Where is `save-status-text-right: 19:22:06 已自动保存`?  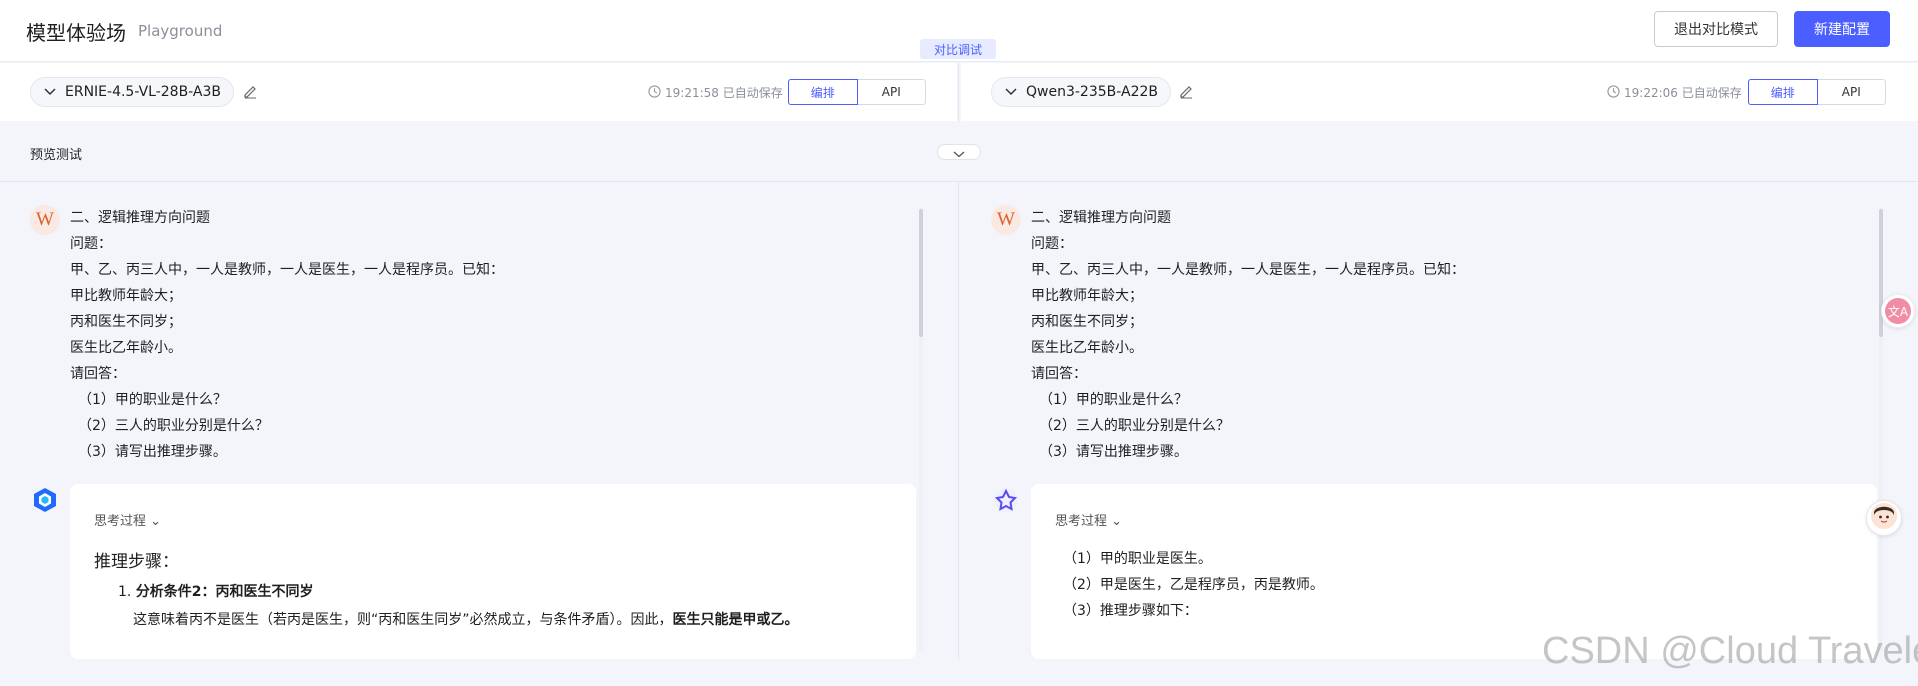 save-status-text-right: 19:22:06 已自动保存 is located at coordinates (1683, 93).